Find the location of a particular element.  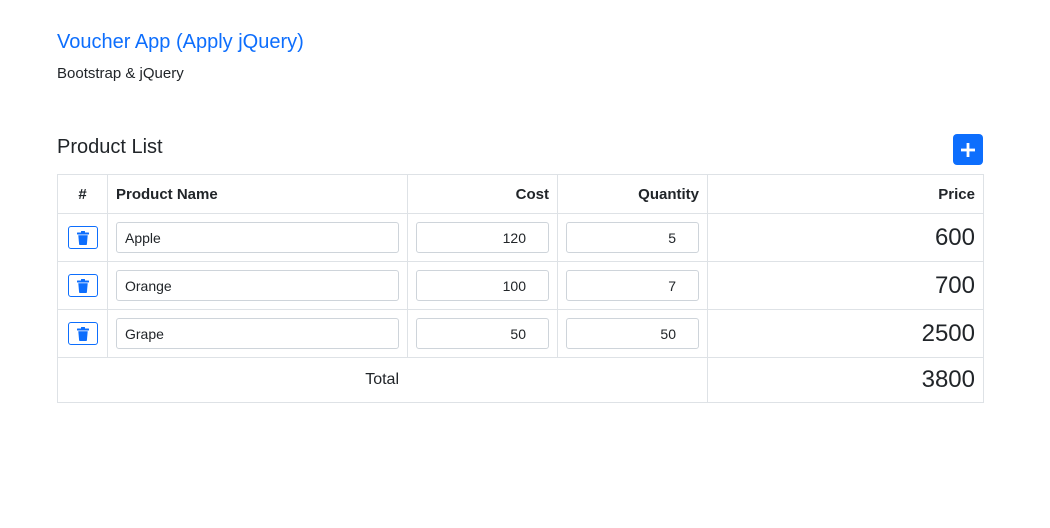

total-value: 3800 is located at coordinates (845, 380).